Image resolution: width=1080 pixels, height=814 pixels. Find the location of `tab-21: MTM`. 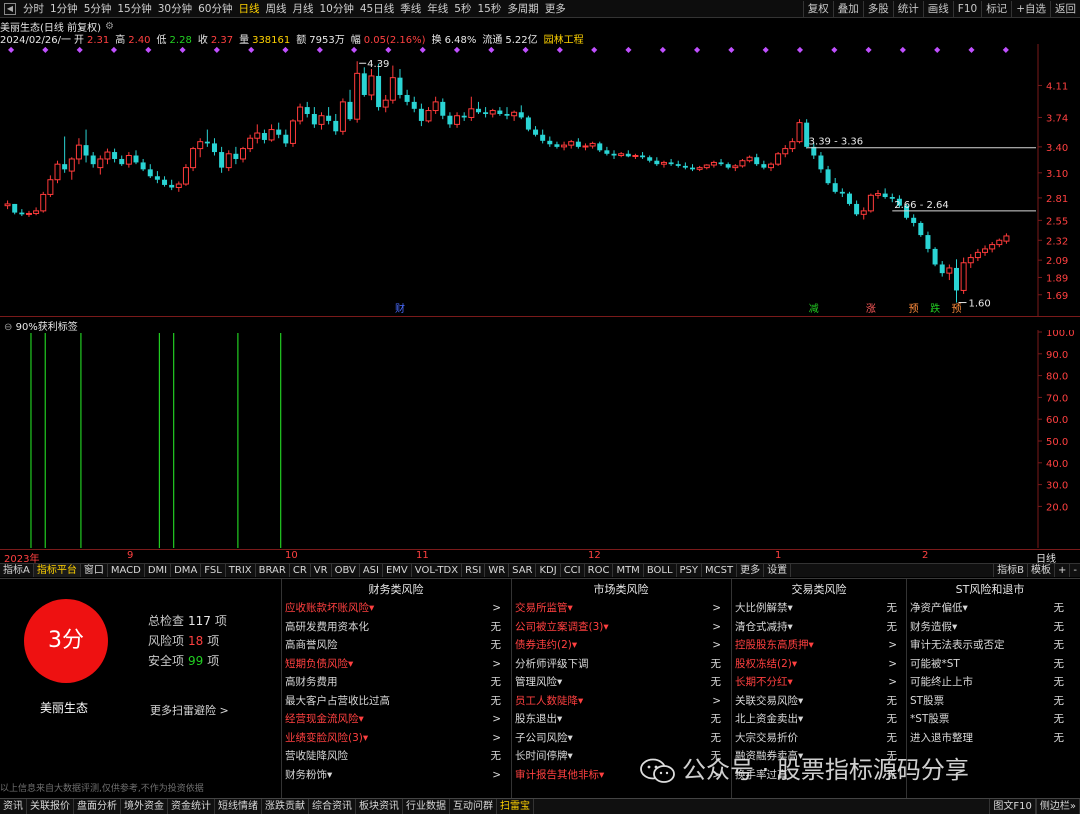

tab-21: MTM is located at coordinates (628, 570).